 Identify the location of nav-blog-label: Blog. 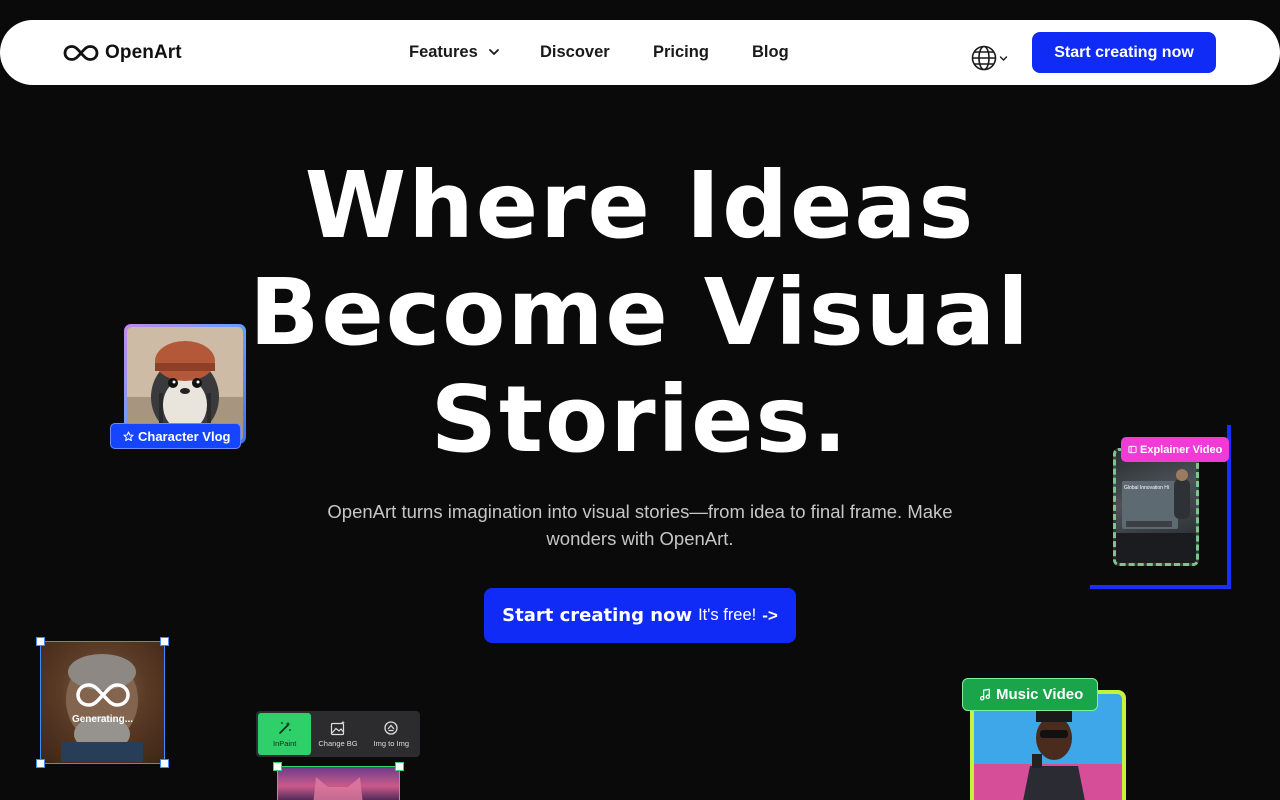
(770, 52).